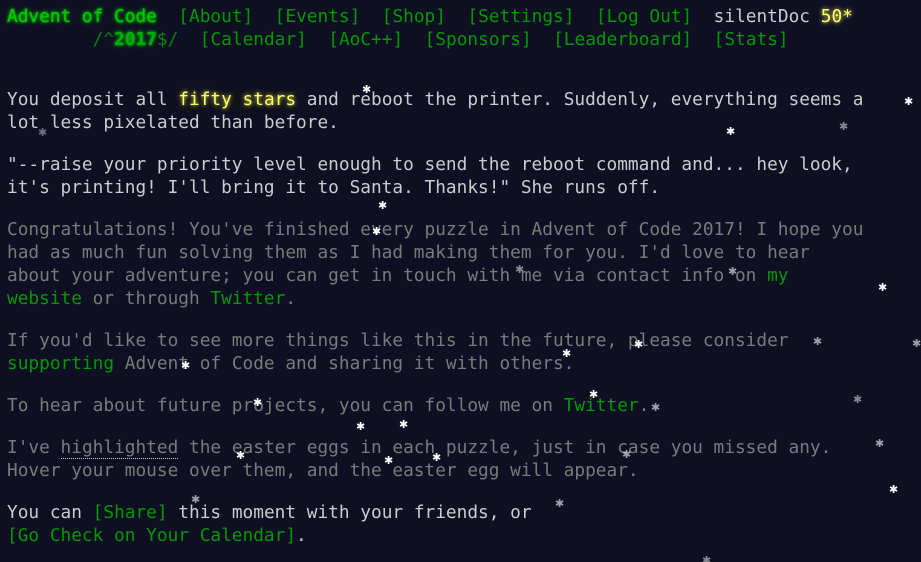  I want to click on text-span: or through, so click(146, 298).